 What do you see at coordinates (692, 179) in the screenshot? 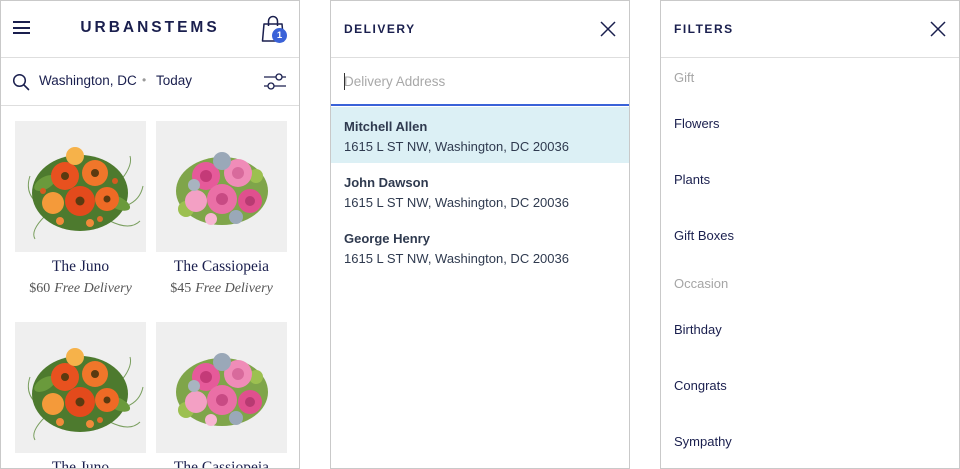
I see `filter-option-plants: Plants` at bounding box center [692, 179].